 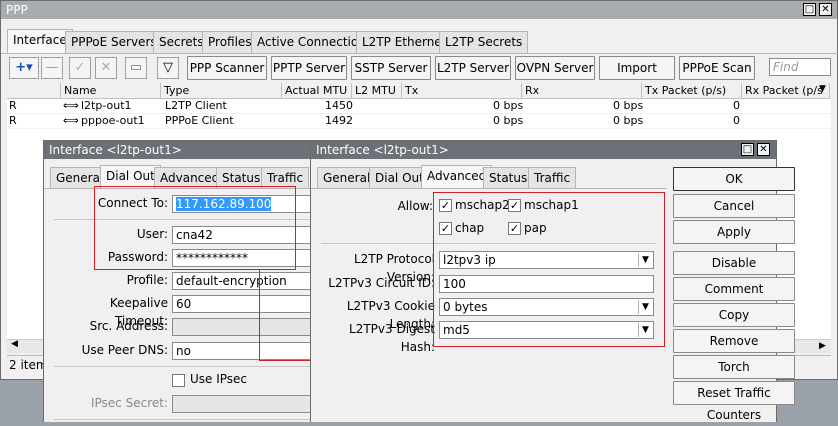 I want to click on tab-traffic: Traffic, so click(x=552, y=178).